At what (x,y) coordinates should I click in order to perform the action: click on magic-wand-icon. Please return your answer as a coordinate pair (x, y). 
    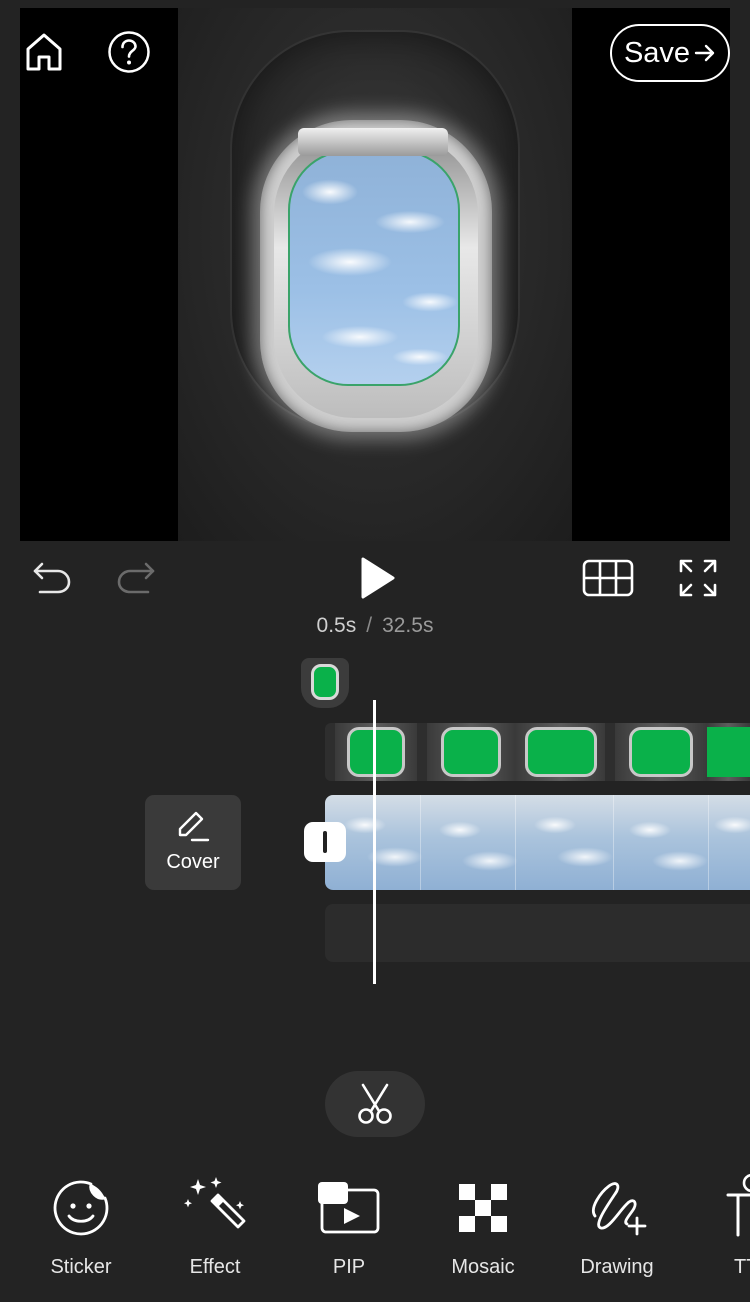
    Looking at the image, I should click on (215, 1203).